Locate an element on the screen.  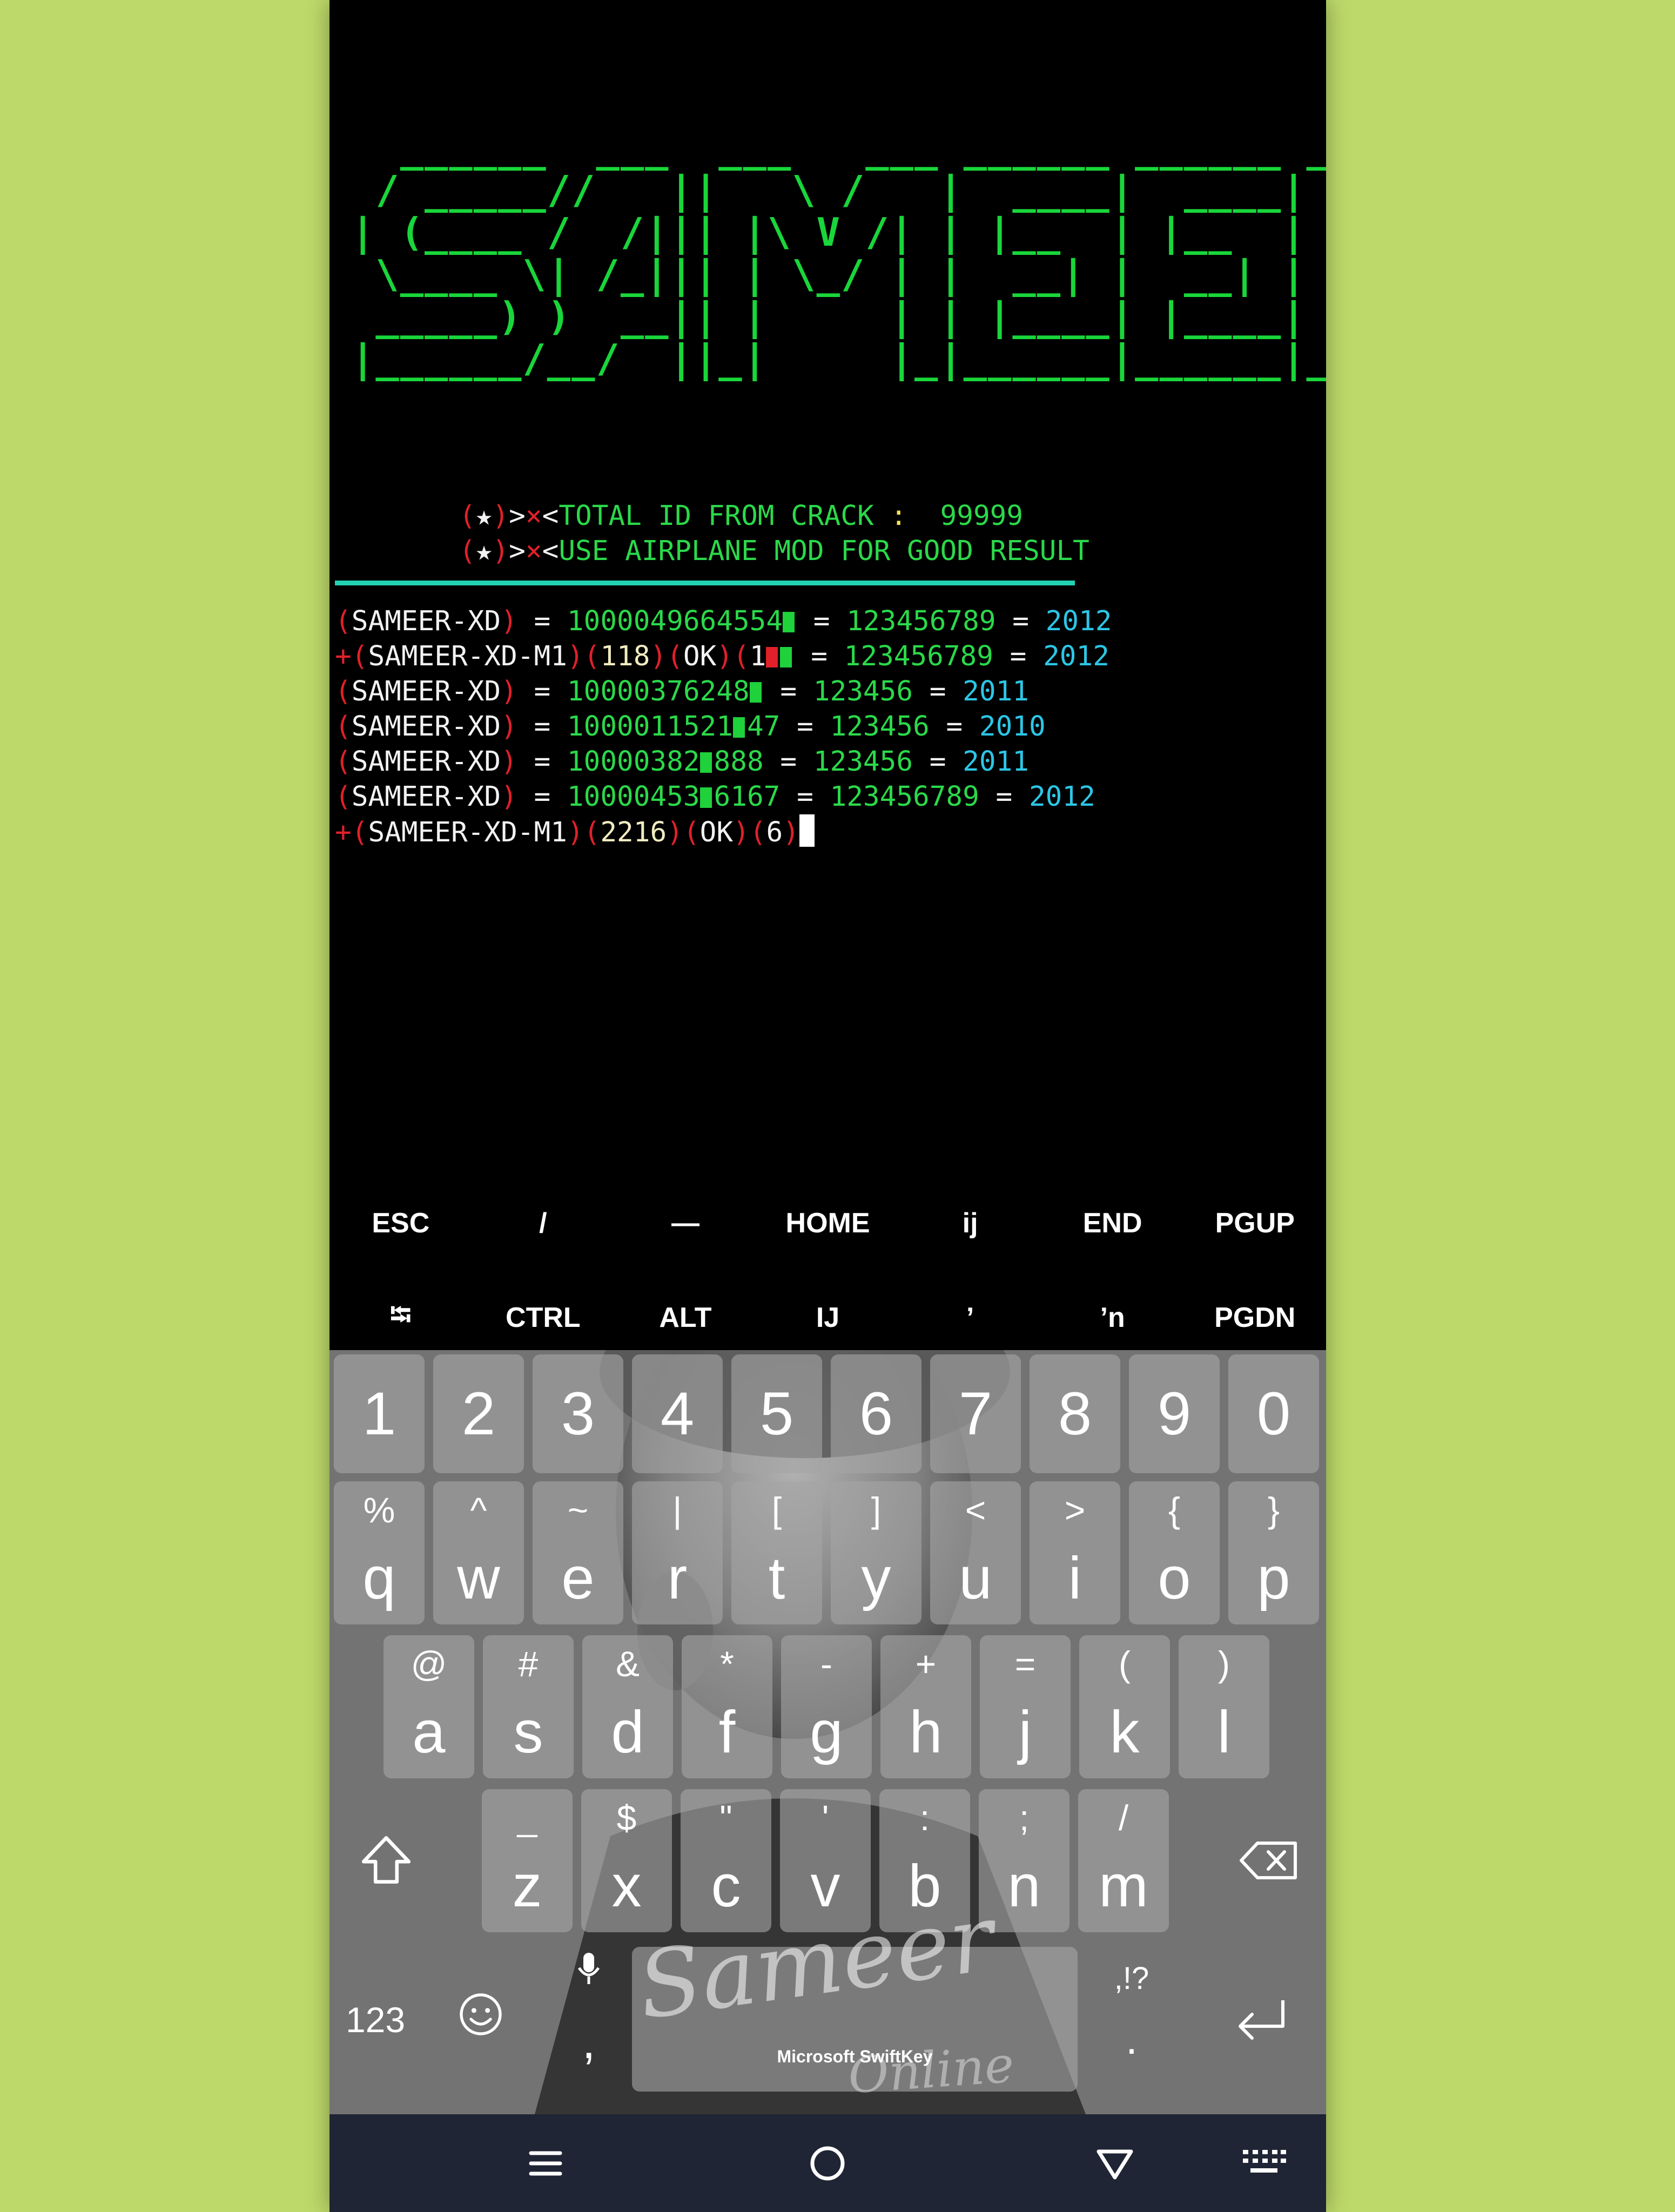
key-u: < u is located at coordinates (975, 1552).